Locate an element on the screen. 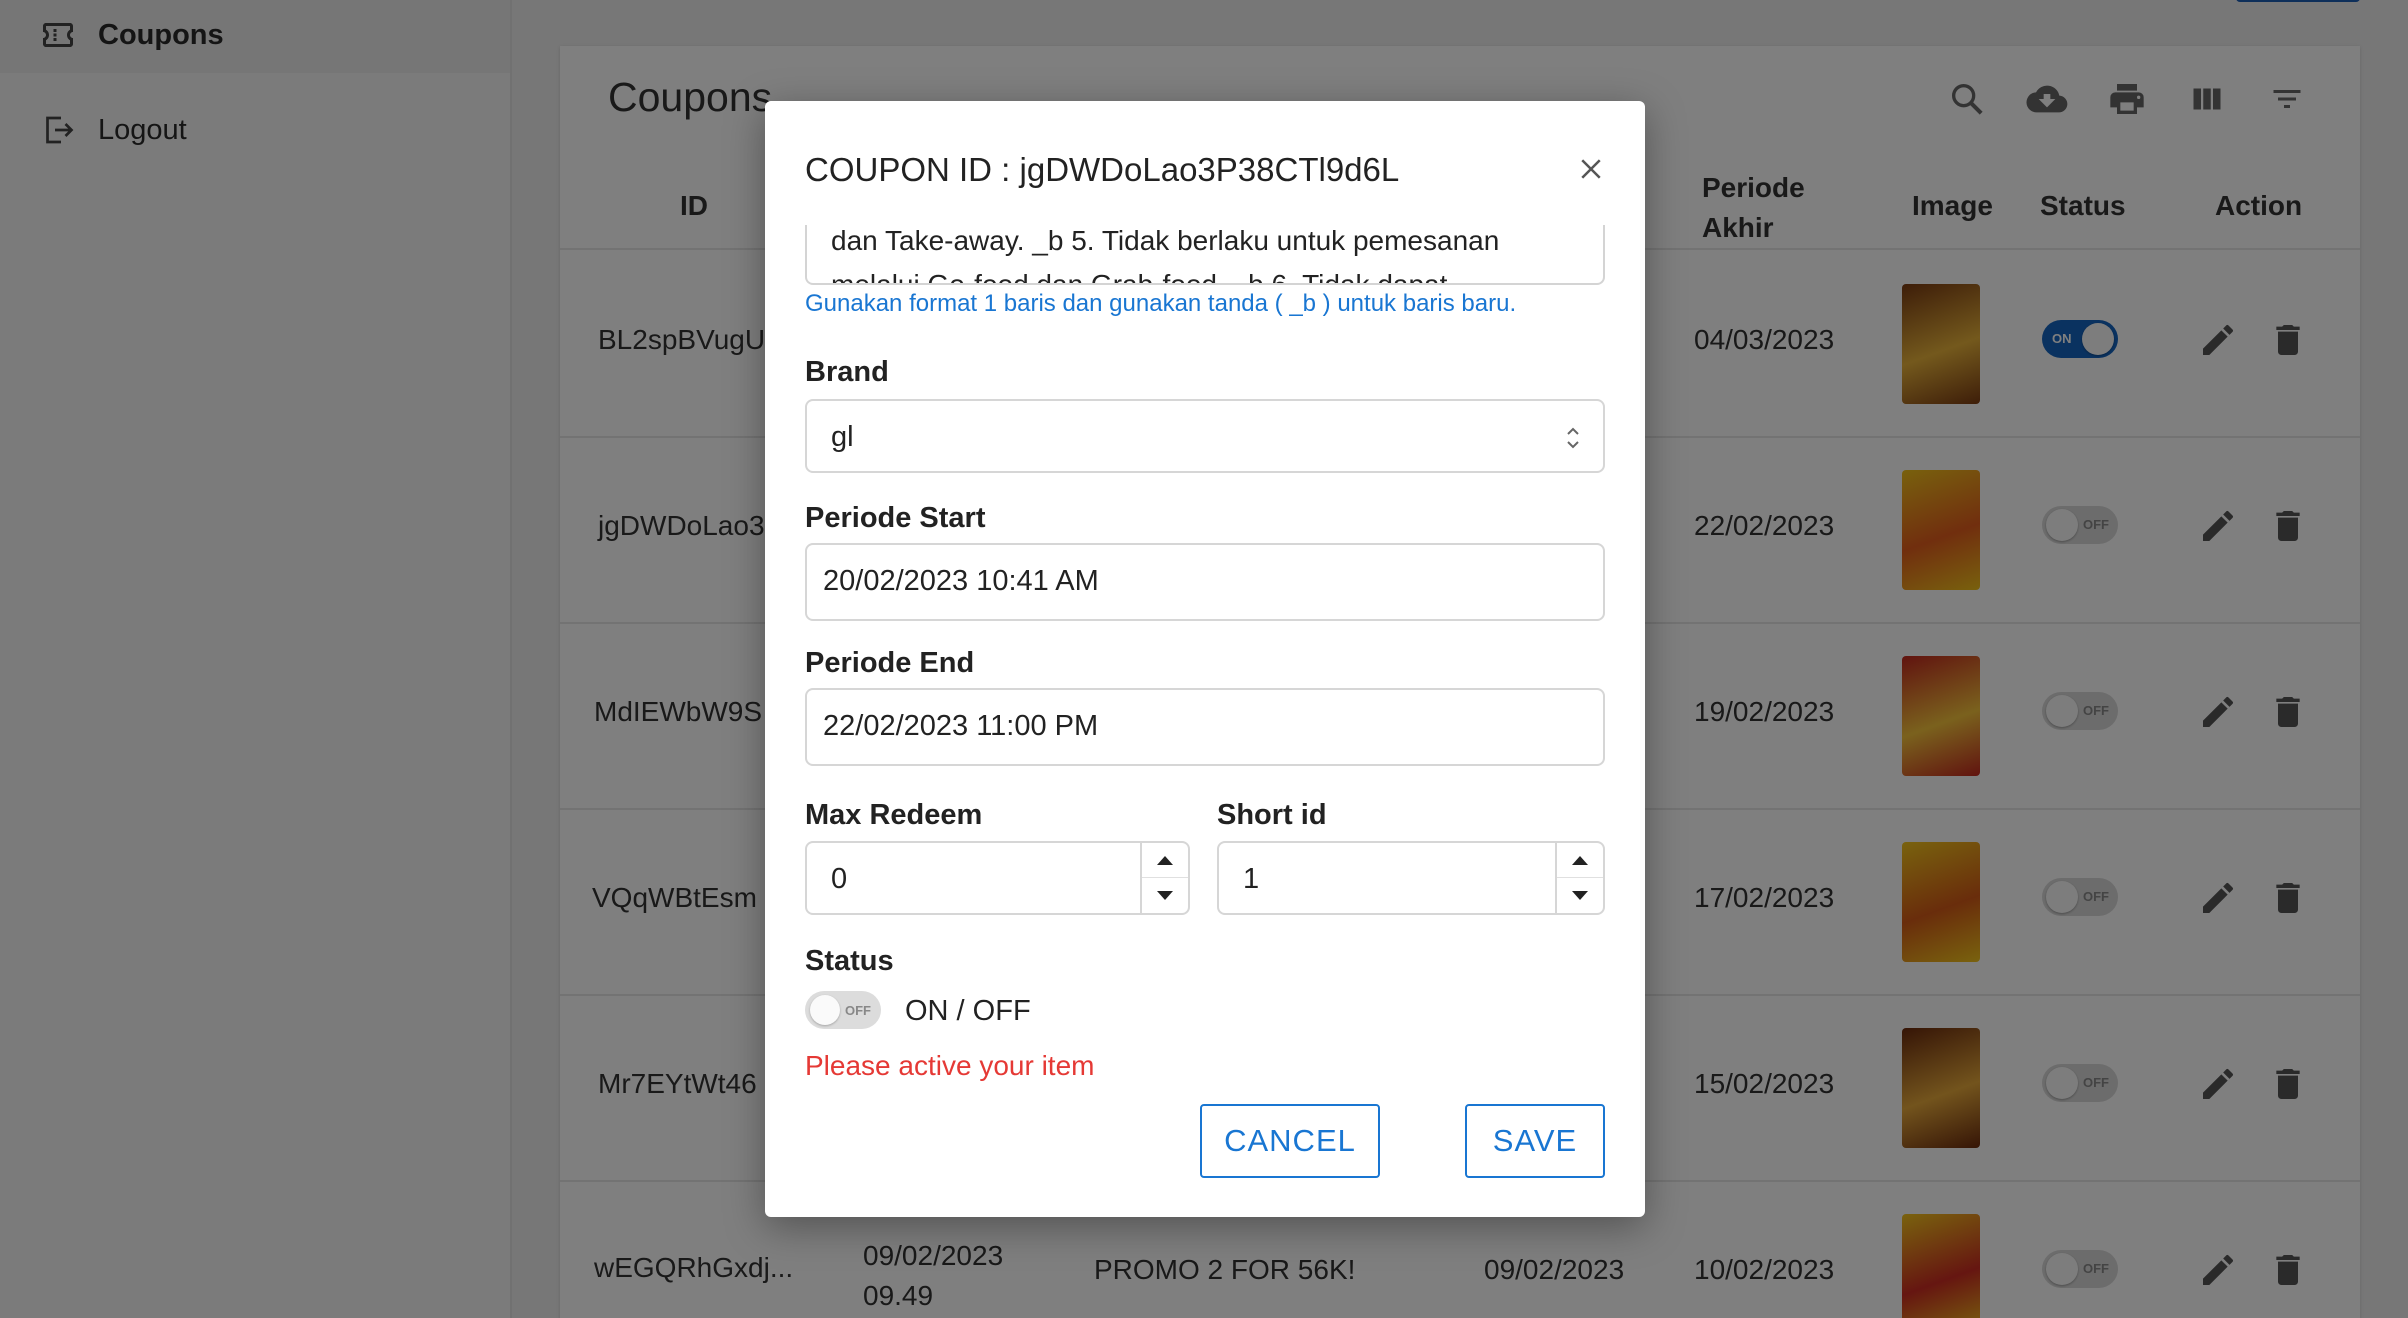 Image resolution: width=2408 pixels, height=1318 pixels. periode-end-label: Periode End is located at coordinates (890, 663).